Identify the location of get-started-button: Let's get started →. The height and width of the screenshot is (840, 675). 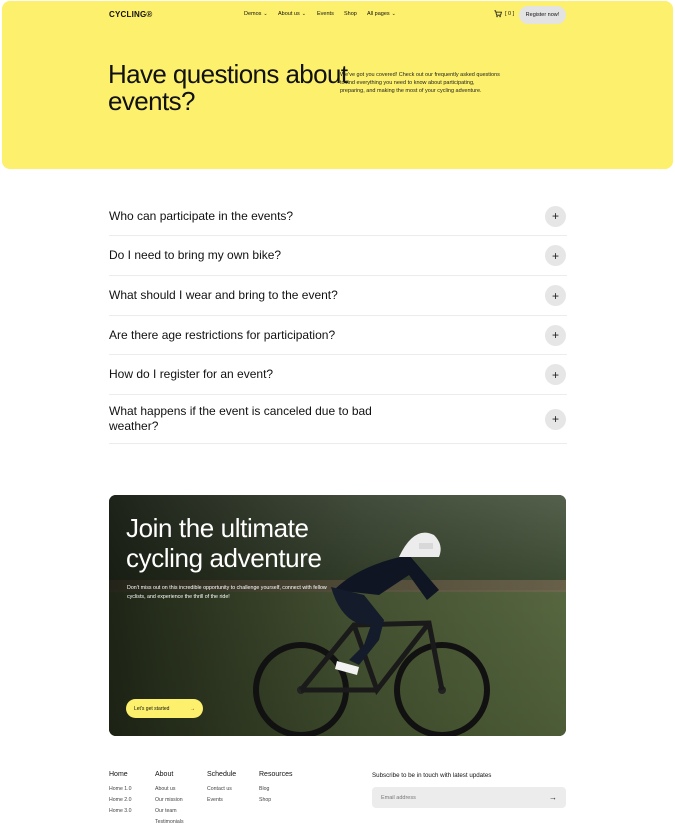
(164, 708).